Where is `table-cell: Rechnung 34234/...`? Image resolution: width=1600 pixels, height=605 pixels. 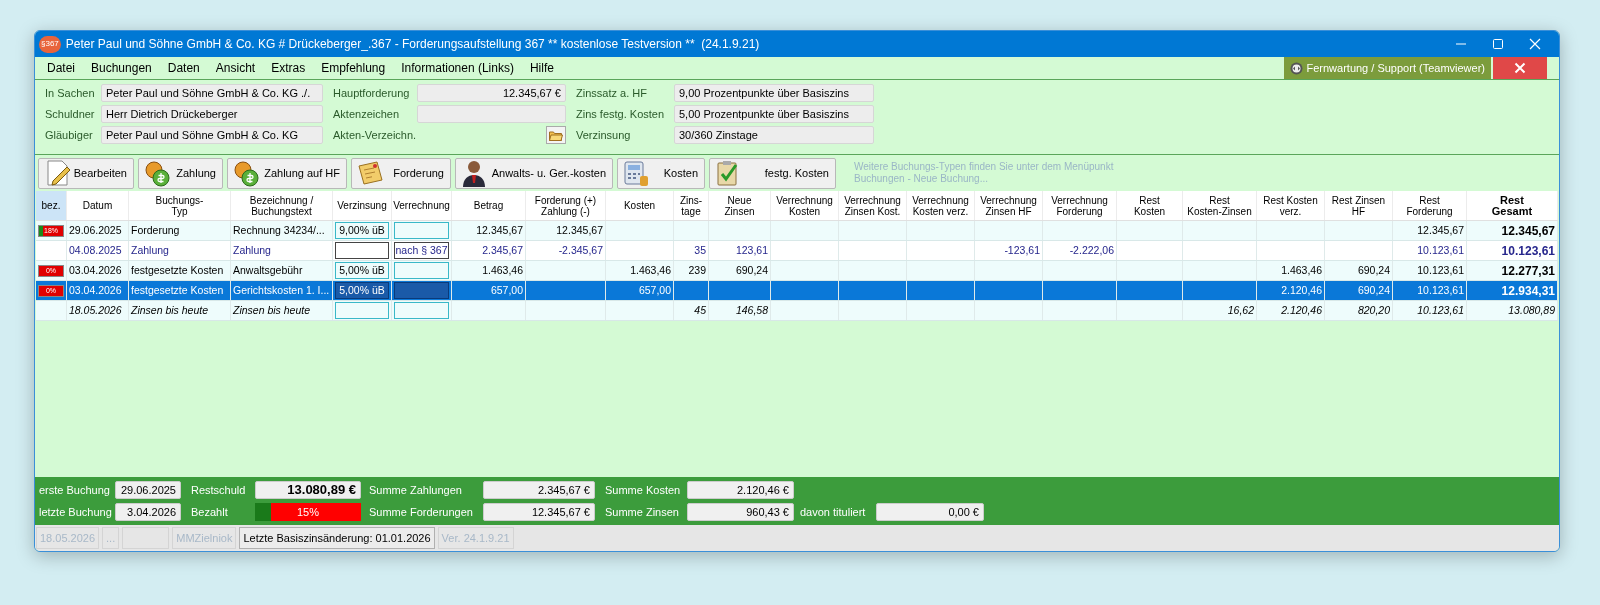
table-cell: Rechnung 34234/... is located at coordinates (282, 230).